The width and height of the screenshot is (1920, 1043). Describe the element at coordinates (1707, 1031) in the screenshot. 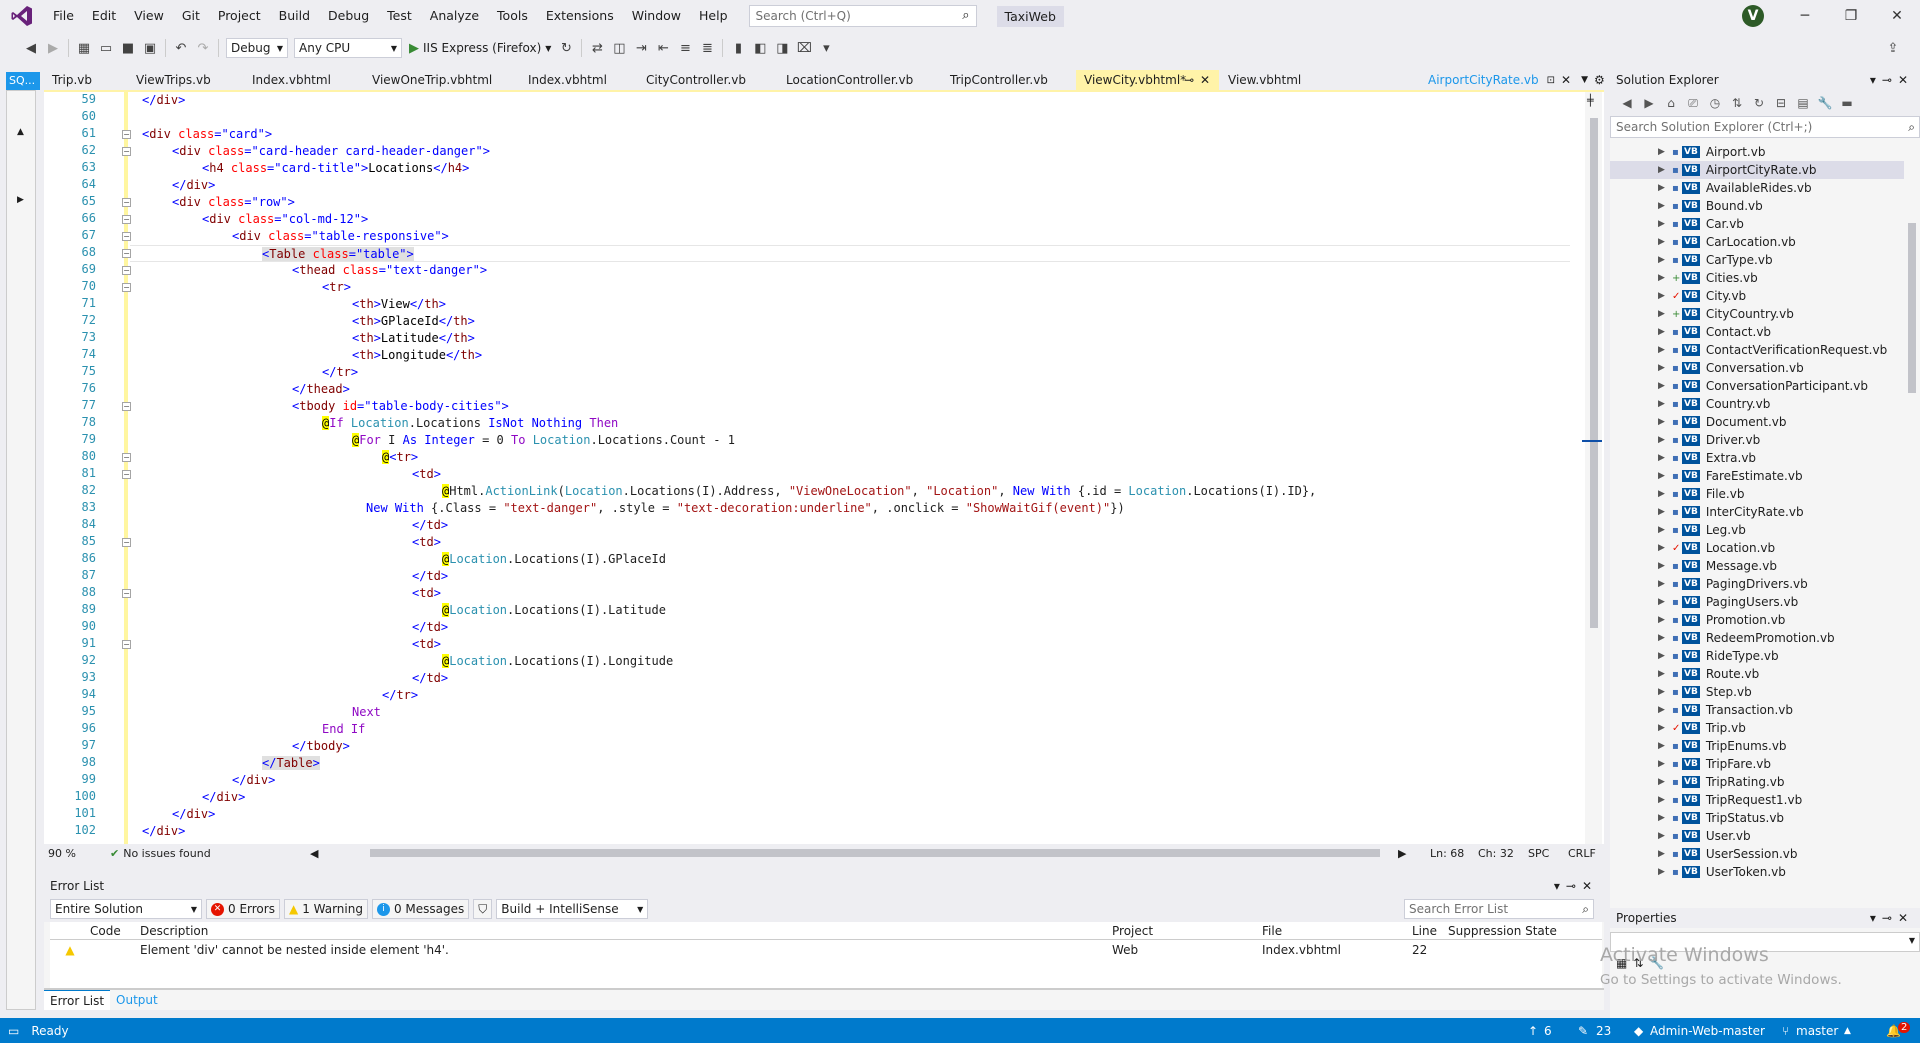

I see `repository-name: Admin-Web-master` at that location.